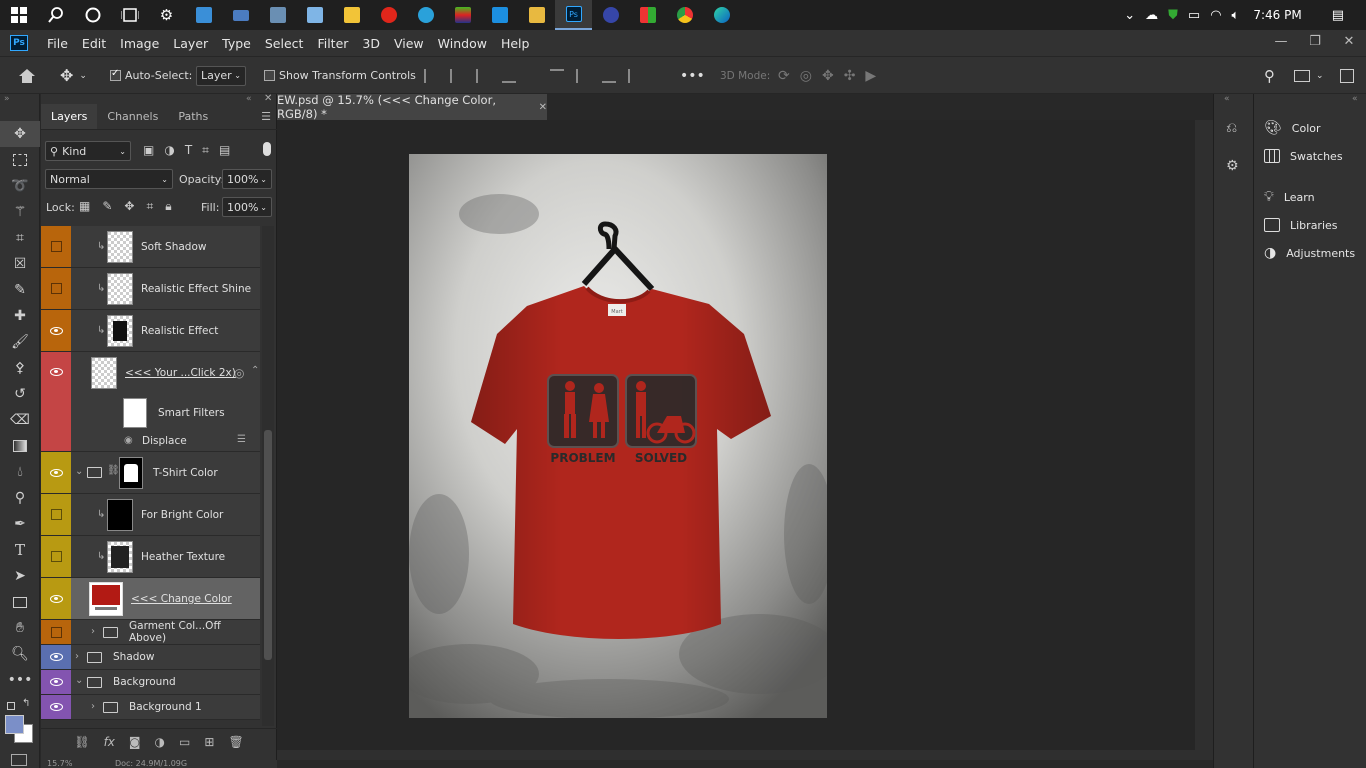 This screenshot has width=1366, height=768. I want to click on adjustment-layer-icon: ◑, so click(160, 742).